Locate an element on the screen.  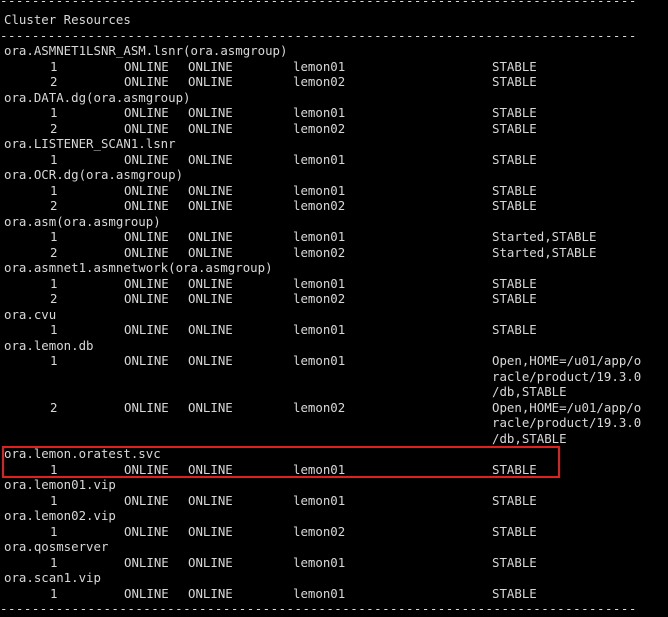
resource-name: ora.OCR.dg(ora.asmgroup) is located at coordinates (94, 174).